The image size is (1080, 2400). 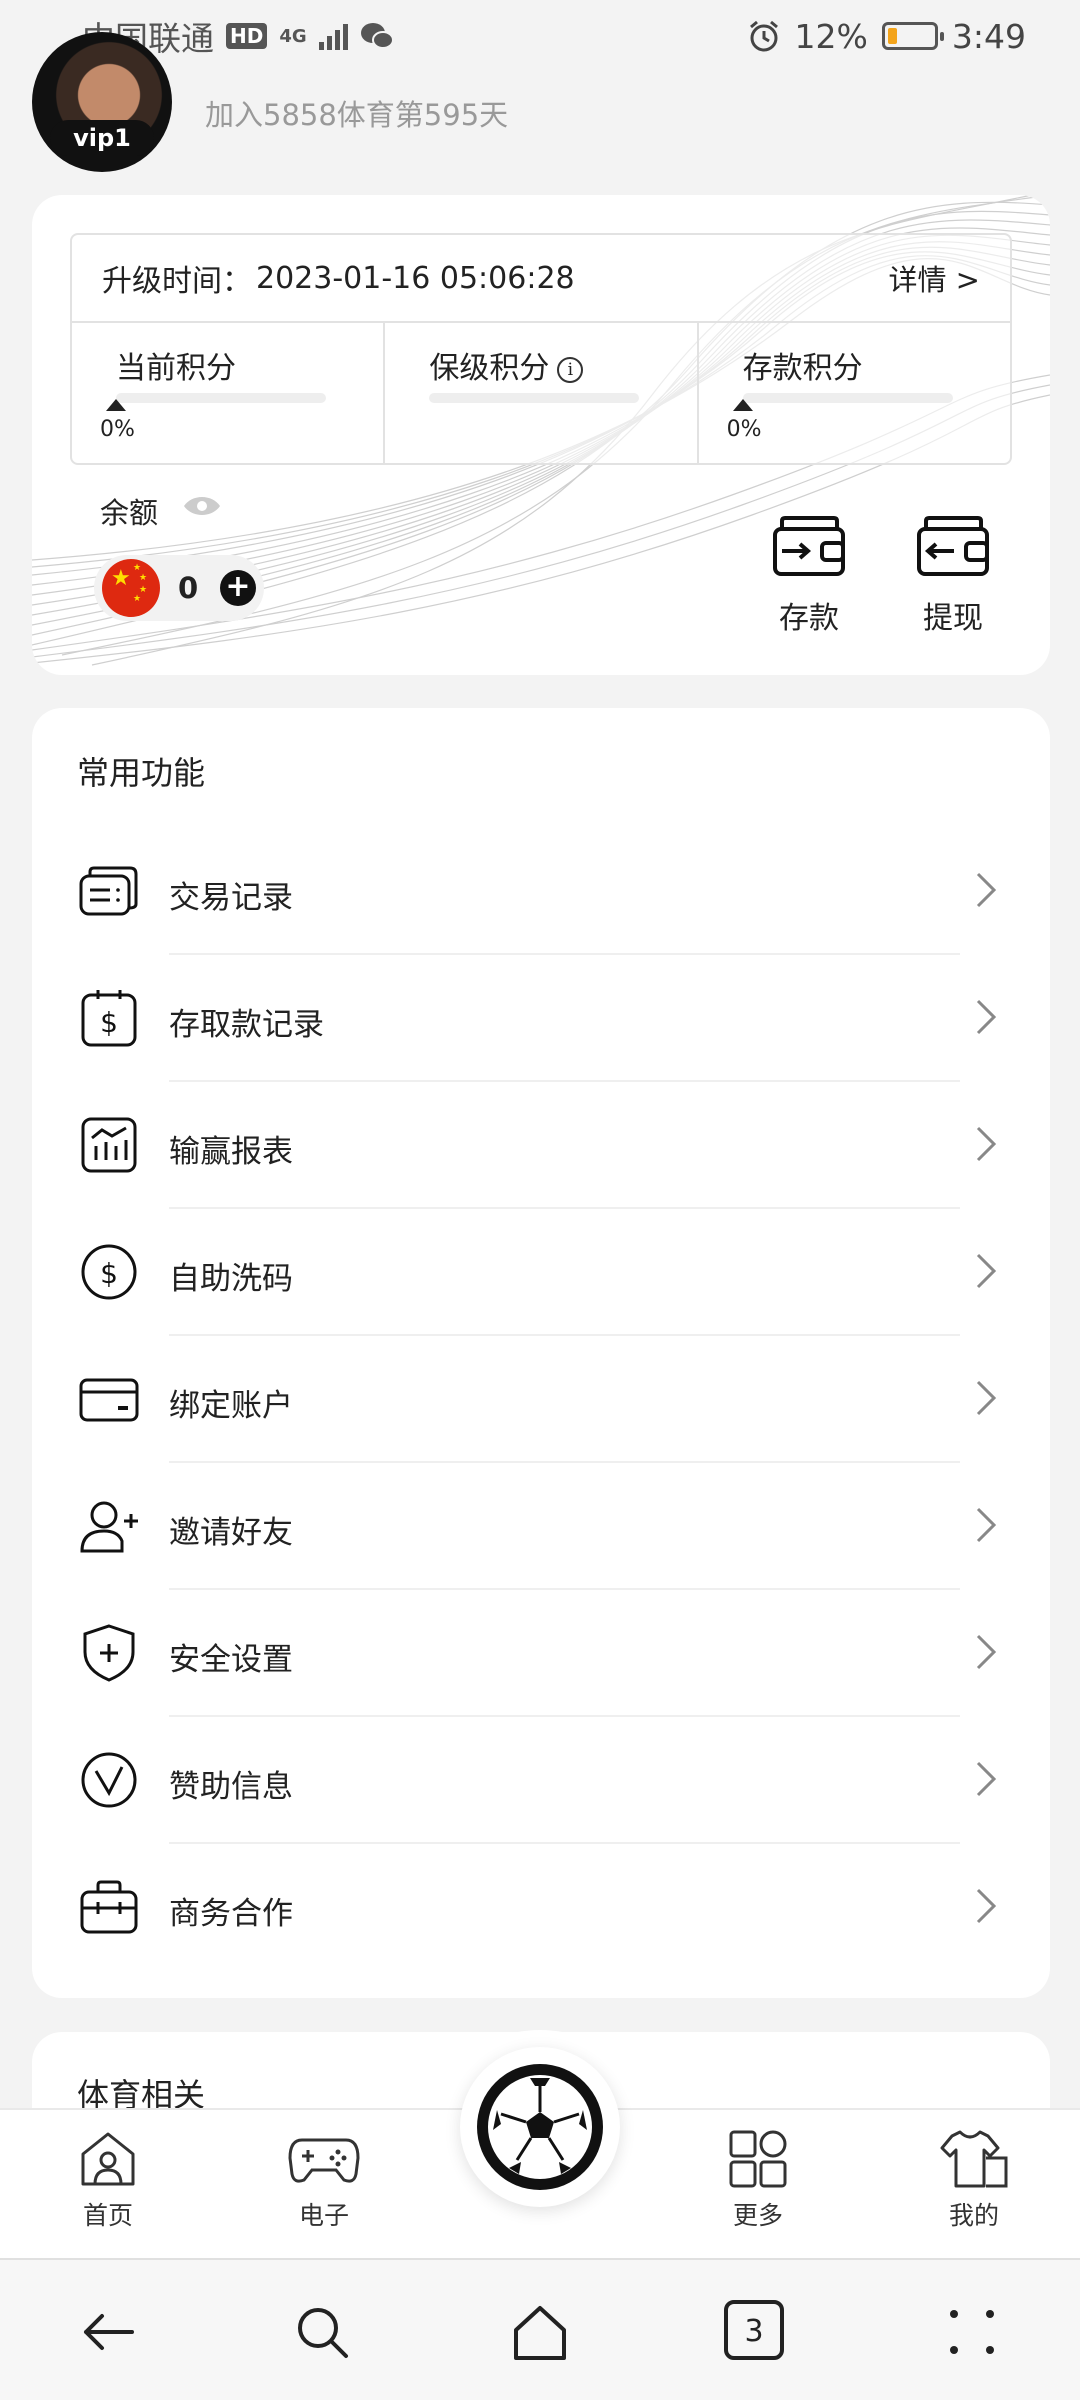 I want to click on china-flag-icon: ★ ★ ★ ★ ★, so click(x=131, y=588).